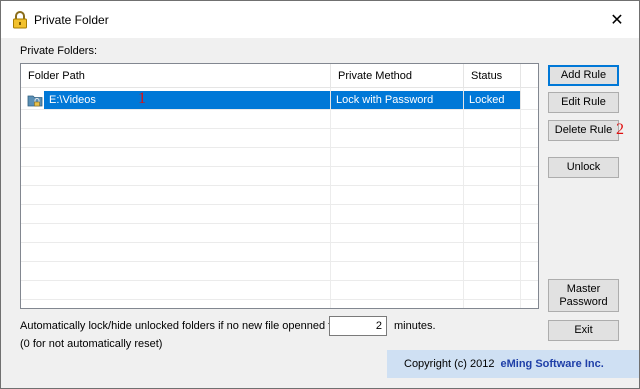 The width and height of the screenshot is (640, 389). Describe the element at coordinates (583, 75) in the screenshot. I see `add-rule-button: Add Rule` at that location.